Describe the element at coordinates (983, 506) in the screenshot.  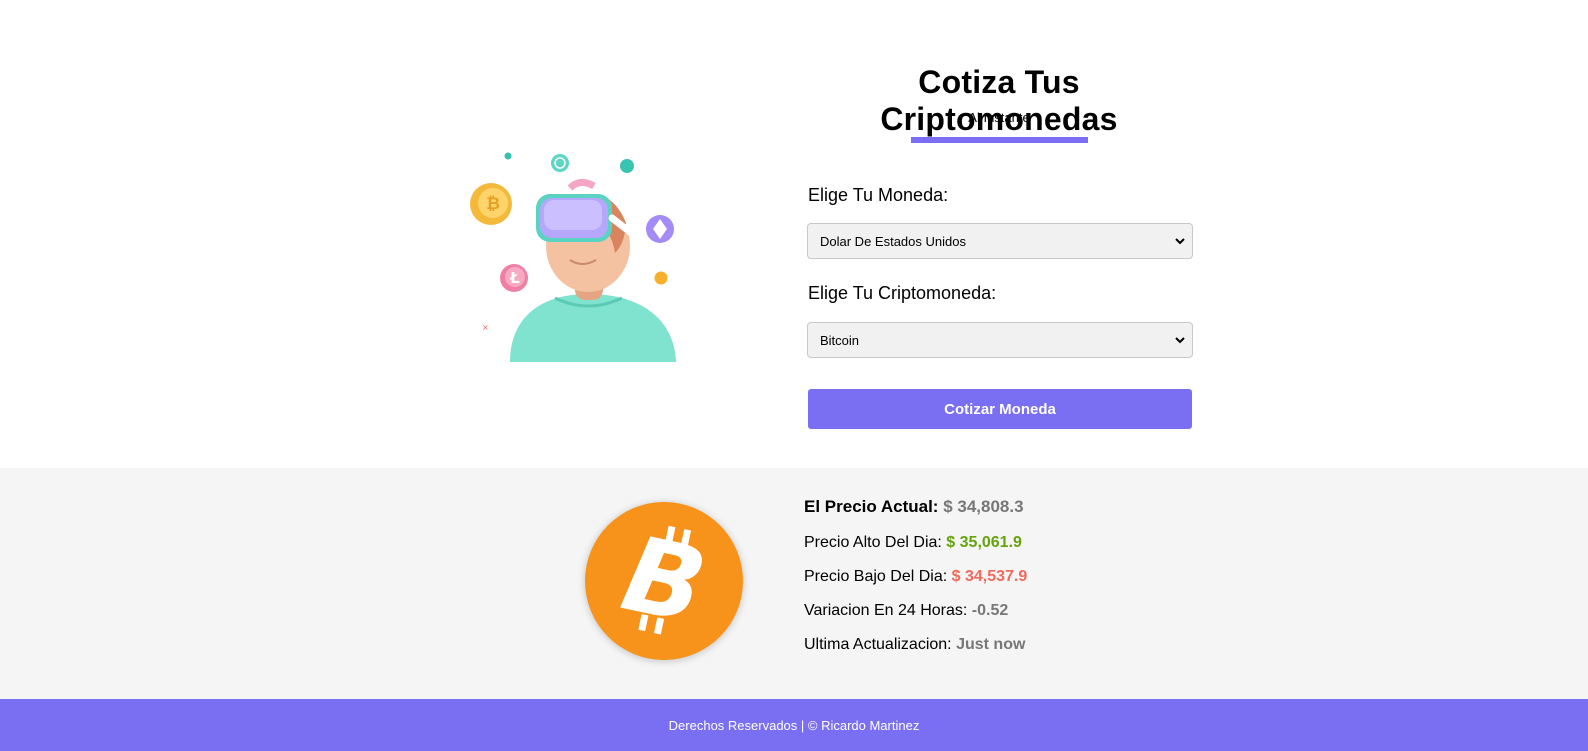
I see `current-price-value: $ 34,808.3` at that location.